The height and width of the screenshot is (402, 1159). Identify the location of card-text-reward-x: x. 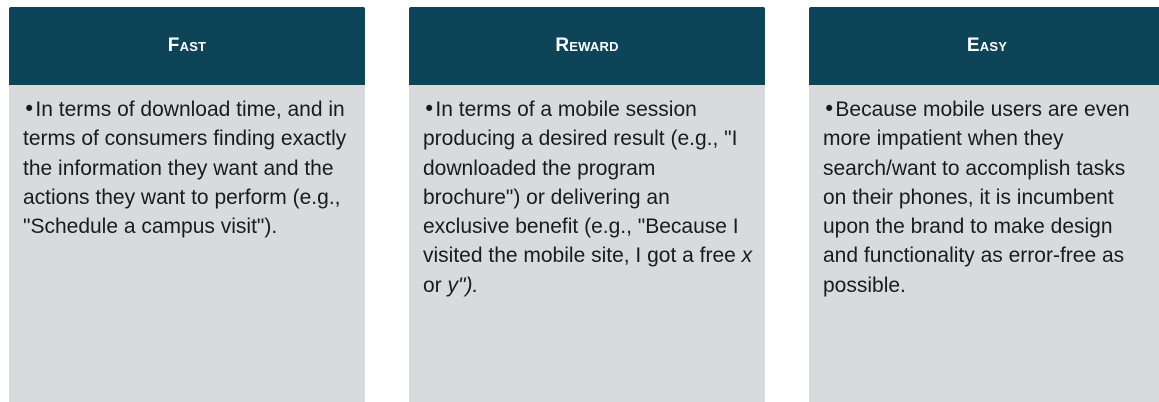
(747, 256).